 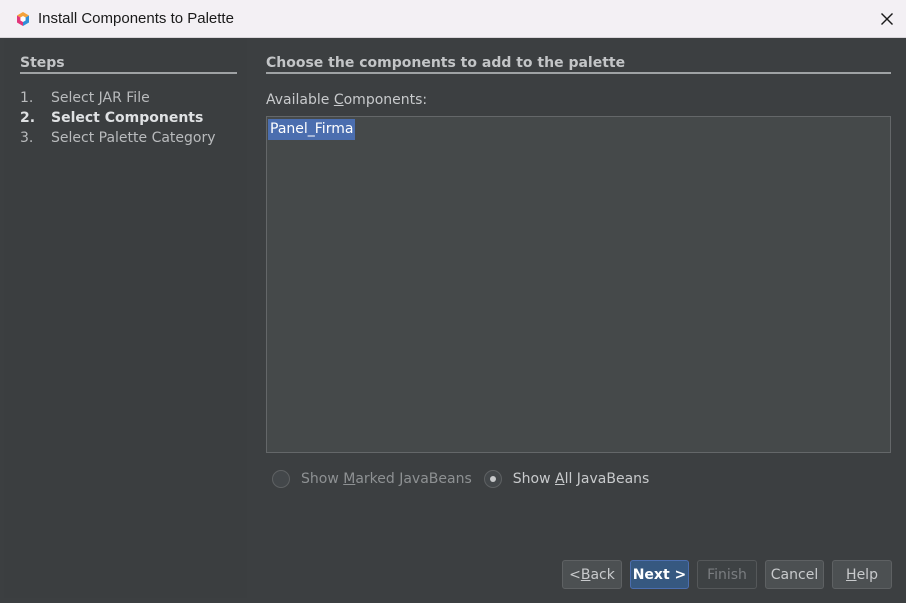 What do you see at coordinates (27, 98) in the screenshot?
I see `step-number: 1.` at bounding box center [27, 98].